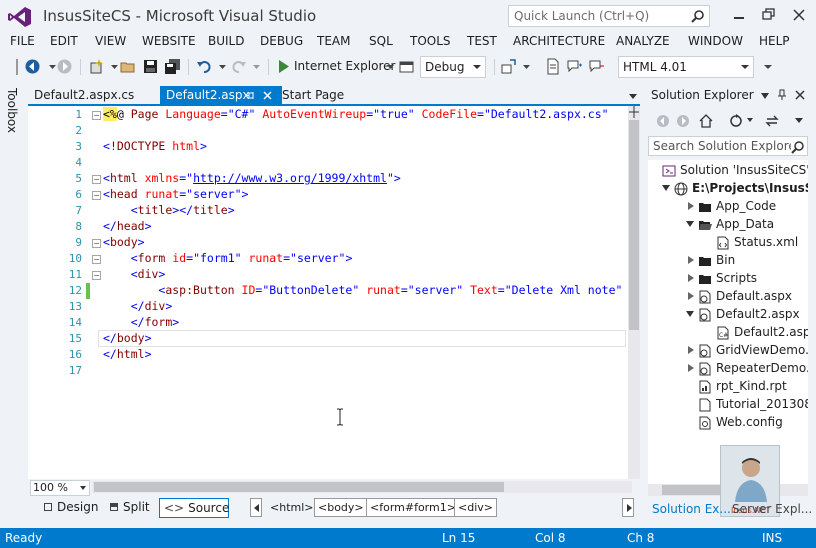 The height and width of the screenshot is (548, 816). I want to click on menu-view: VIEW, so click(110, 41).